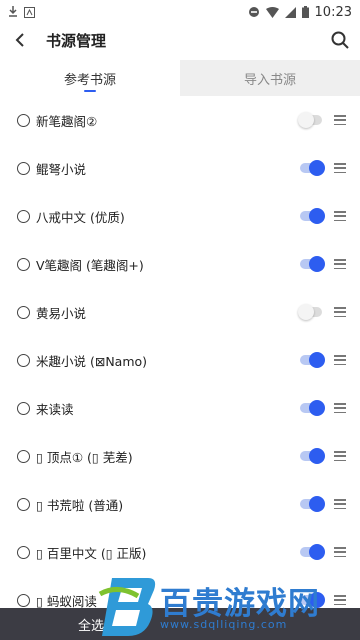 This screenshot has height=640, width=360. Describe the element at coordinates (333, 12) in the screenshot. I see `status-time: 10:23` at that location.